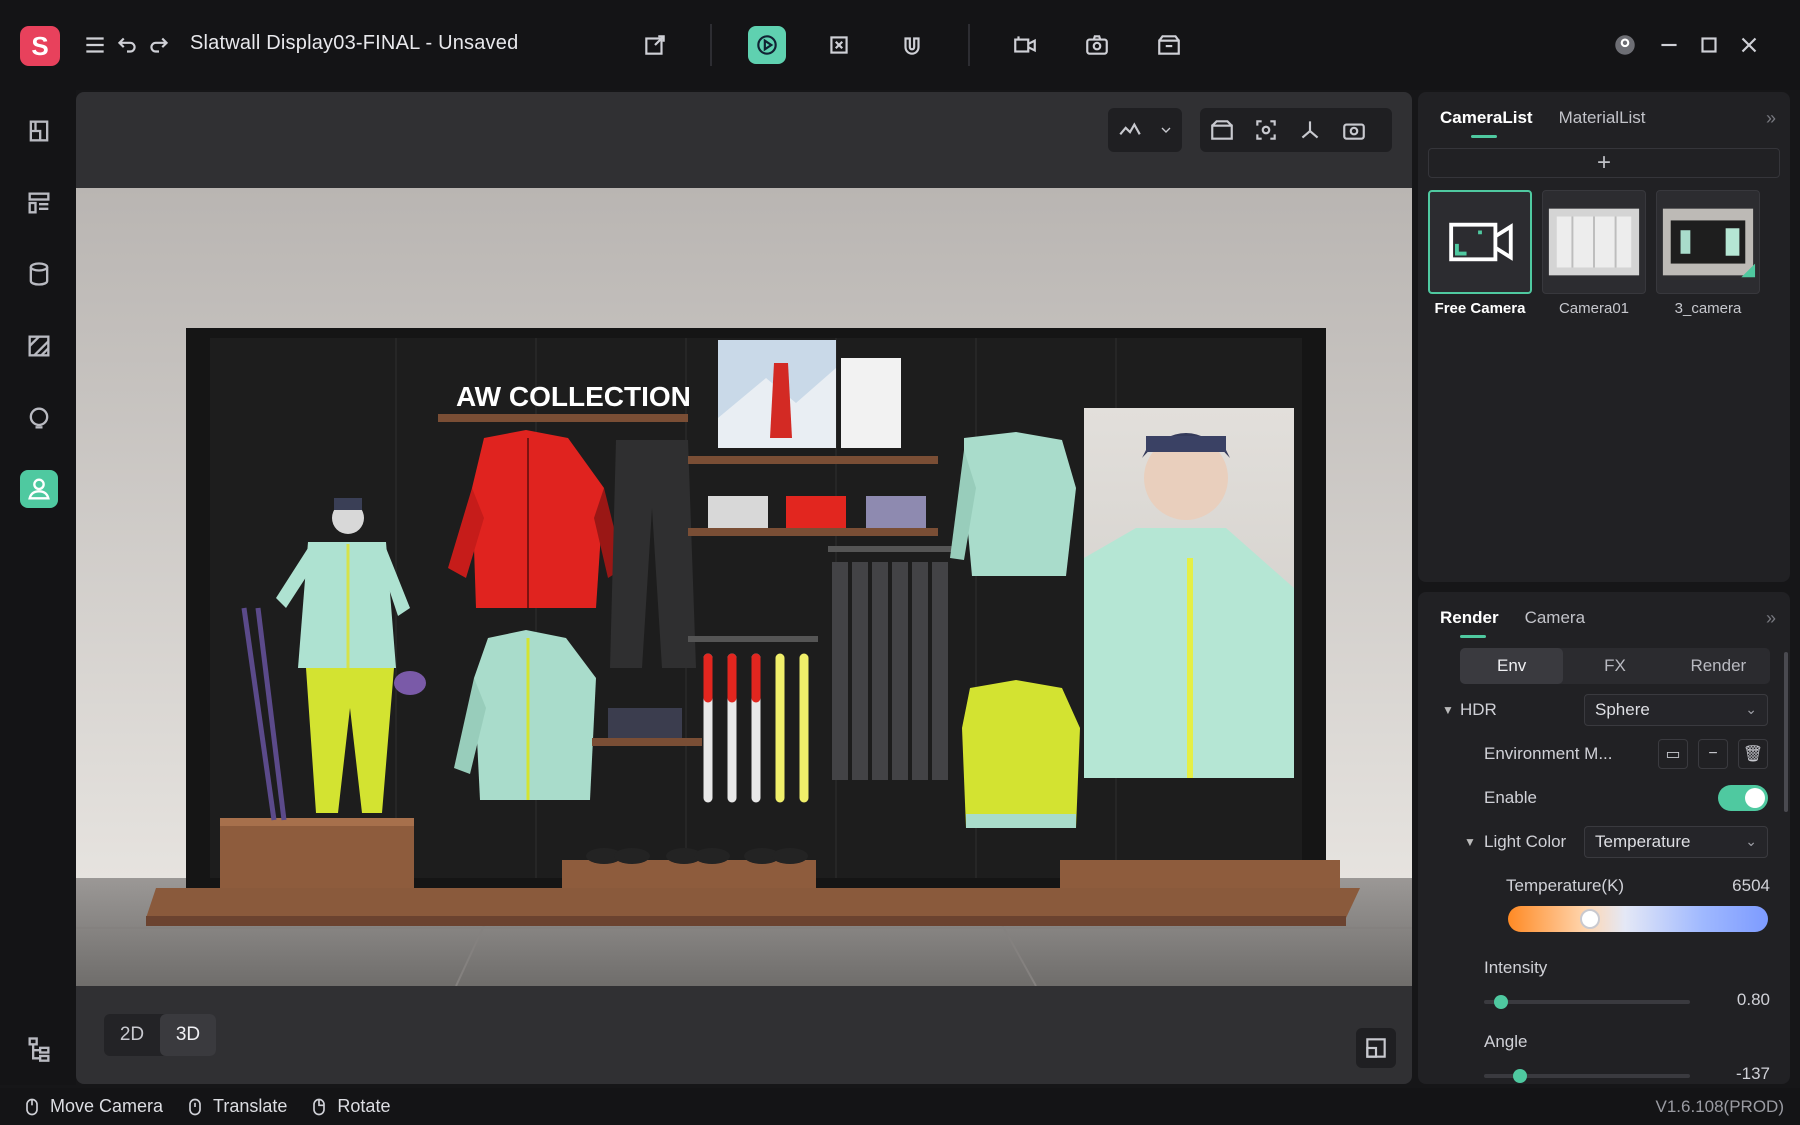 The height and width of the screenshot is (1125, 1800). What do you see at coordinates (1594, 308) in the screenshot?
I see `camera-label: Camera01` at bounding box center [1594, 308].